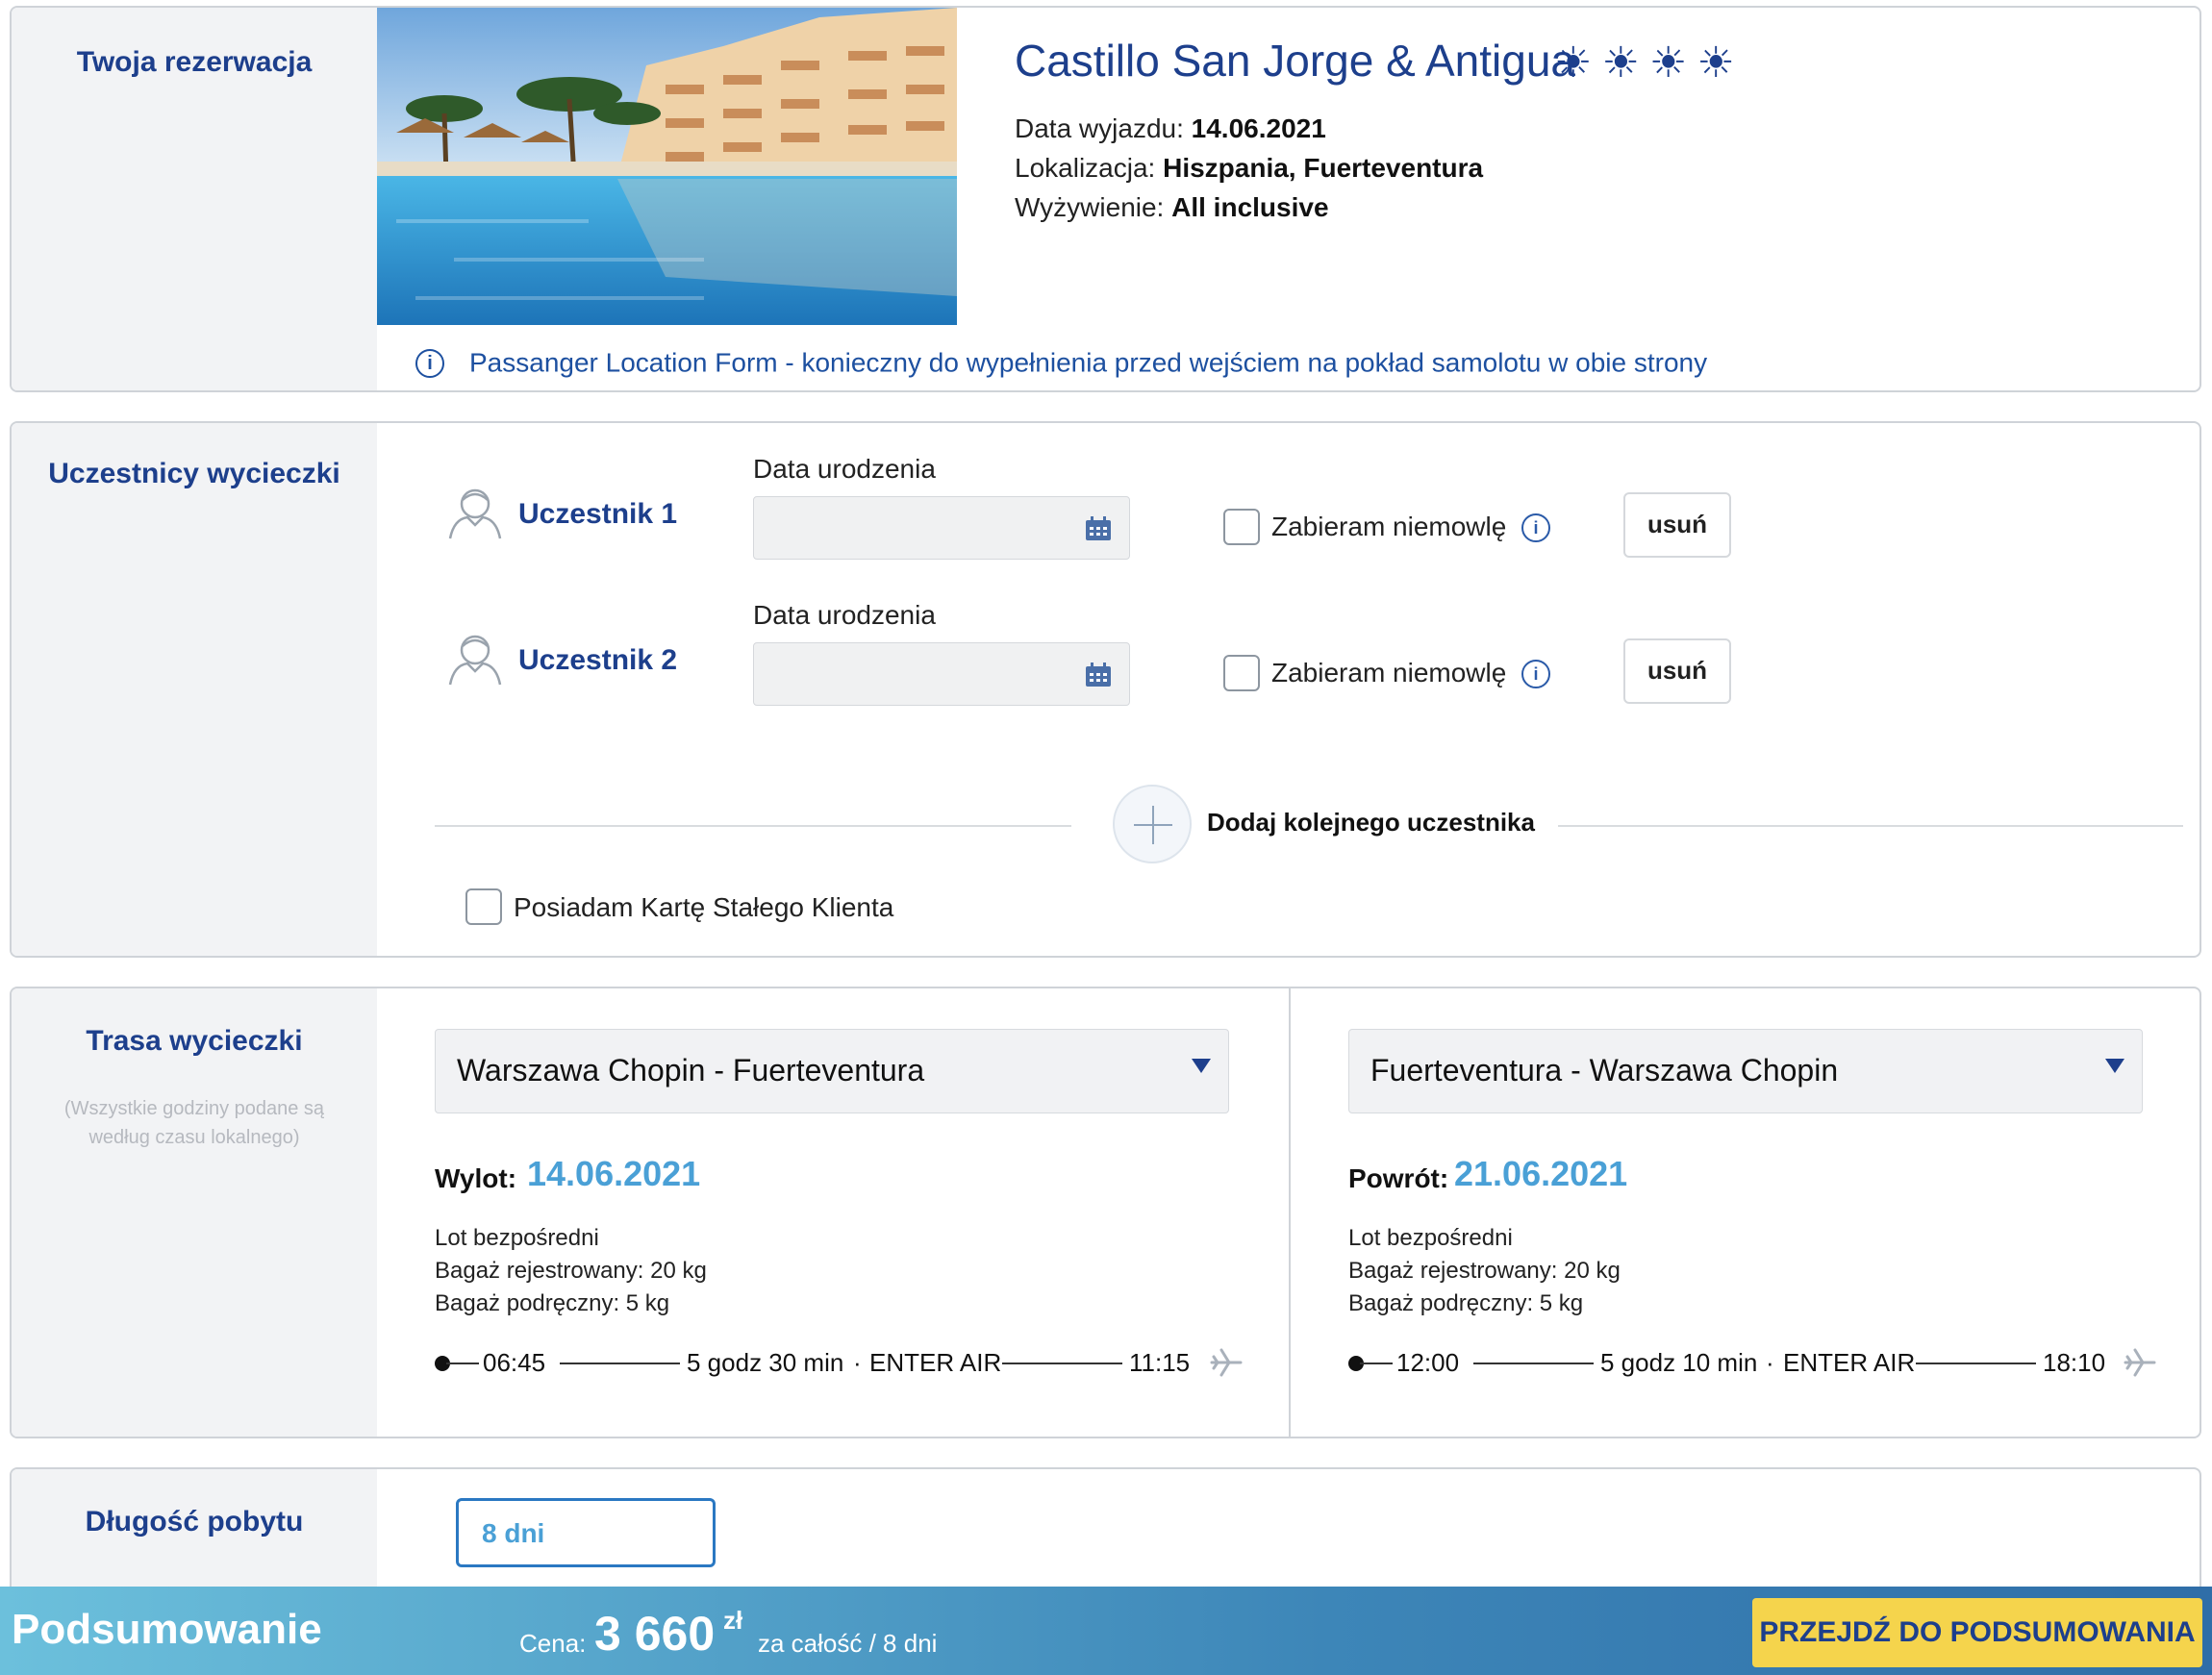 The height and width of the screenshot is (1675, 2212). I want to click on outbound-route-value: Warszawa Chopin - Fuerteventura, so click(691, 1070).